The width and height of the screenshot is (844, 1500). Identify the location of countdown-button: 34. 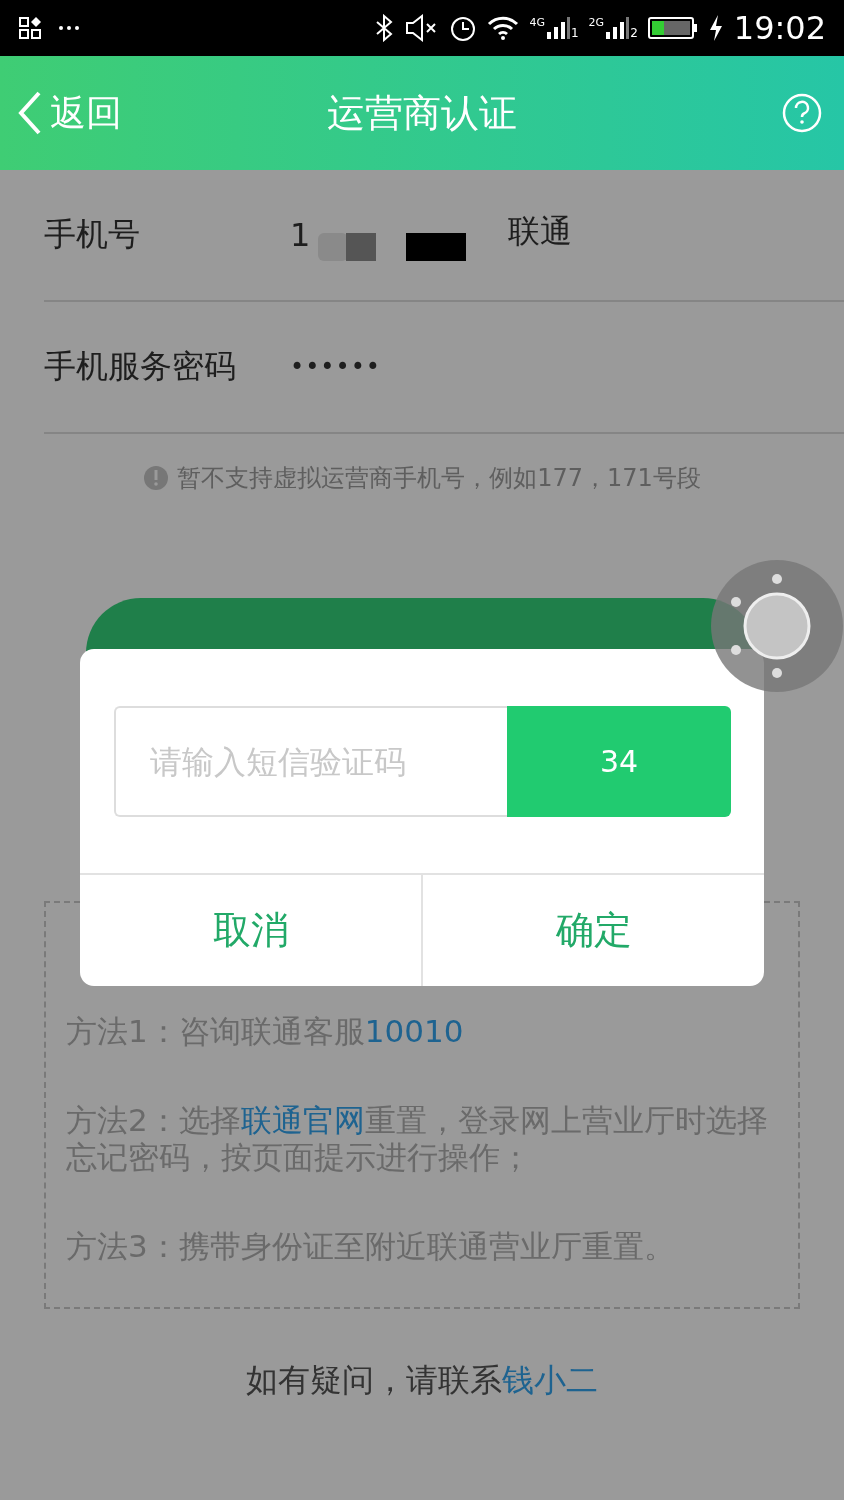
(619, 761).